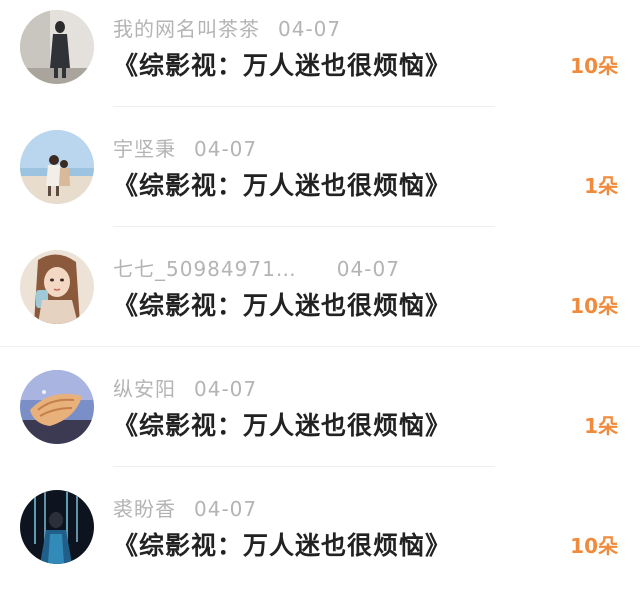  I want to click on item-meta: 我的网名叫茶茶 04-07, so click(227, 27).